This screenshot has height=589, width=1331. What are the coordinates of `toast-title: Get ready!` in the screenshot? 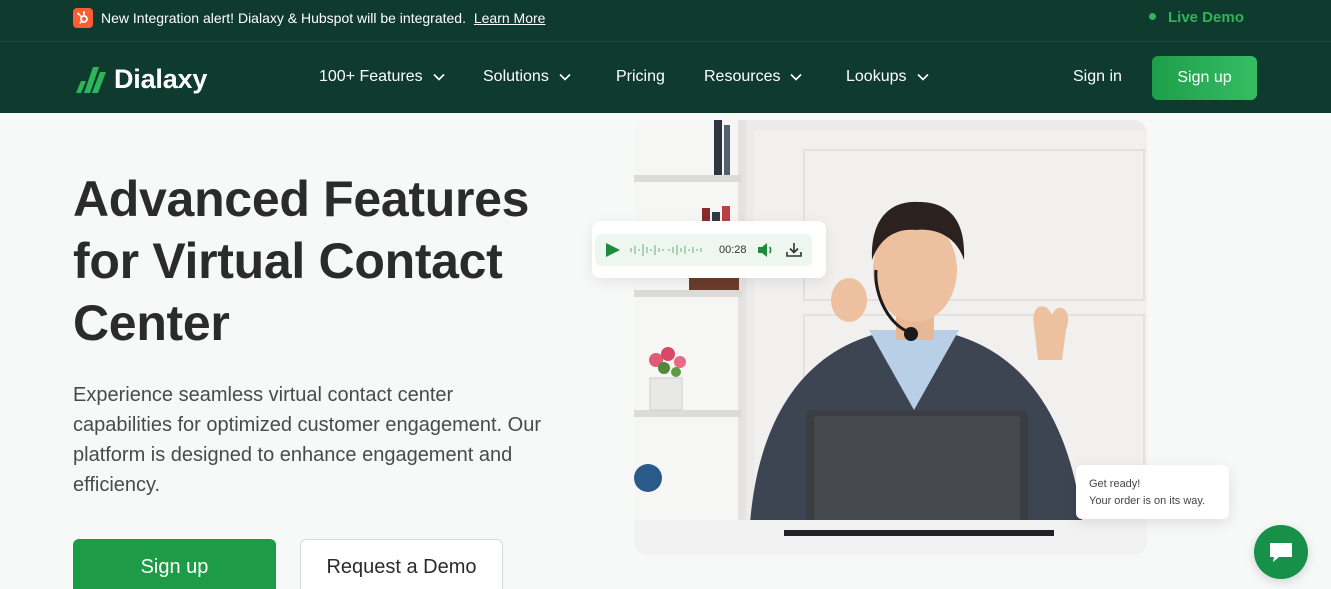 It's located at (1115, 484).